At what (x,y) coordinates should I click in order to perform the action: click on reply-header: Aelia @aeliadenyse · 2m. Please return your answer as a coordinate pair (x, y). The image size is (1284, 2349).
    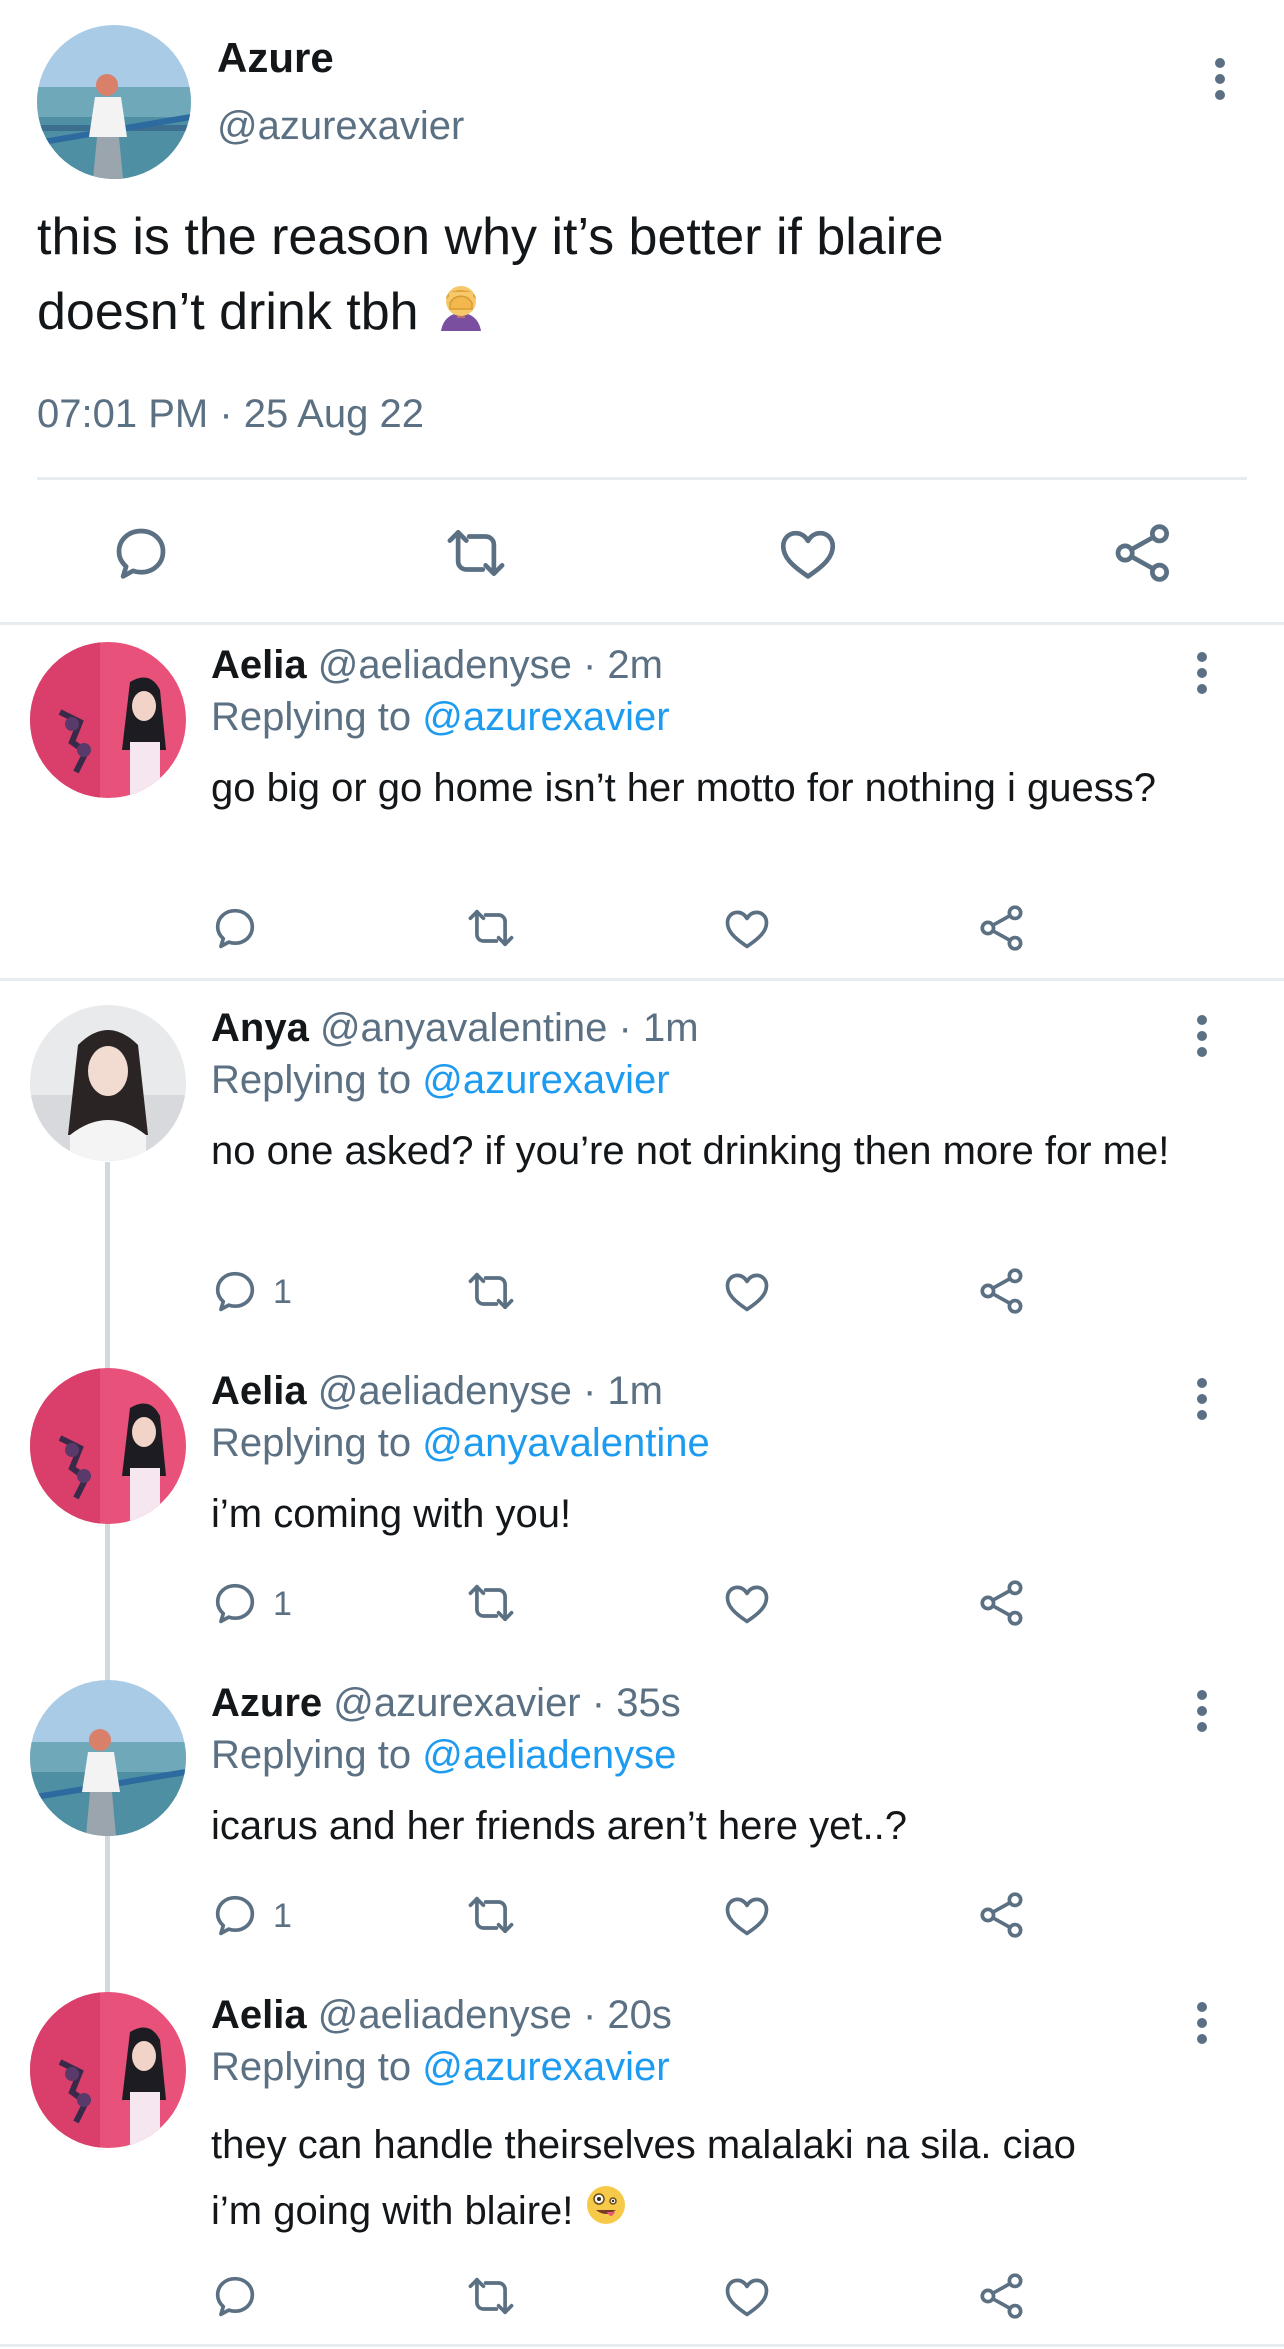
    Looking at the image, I should click on (437, 665).